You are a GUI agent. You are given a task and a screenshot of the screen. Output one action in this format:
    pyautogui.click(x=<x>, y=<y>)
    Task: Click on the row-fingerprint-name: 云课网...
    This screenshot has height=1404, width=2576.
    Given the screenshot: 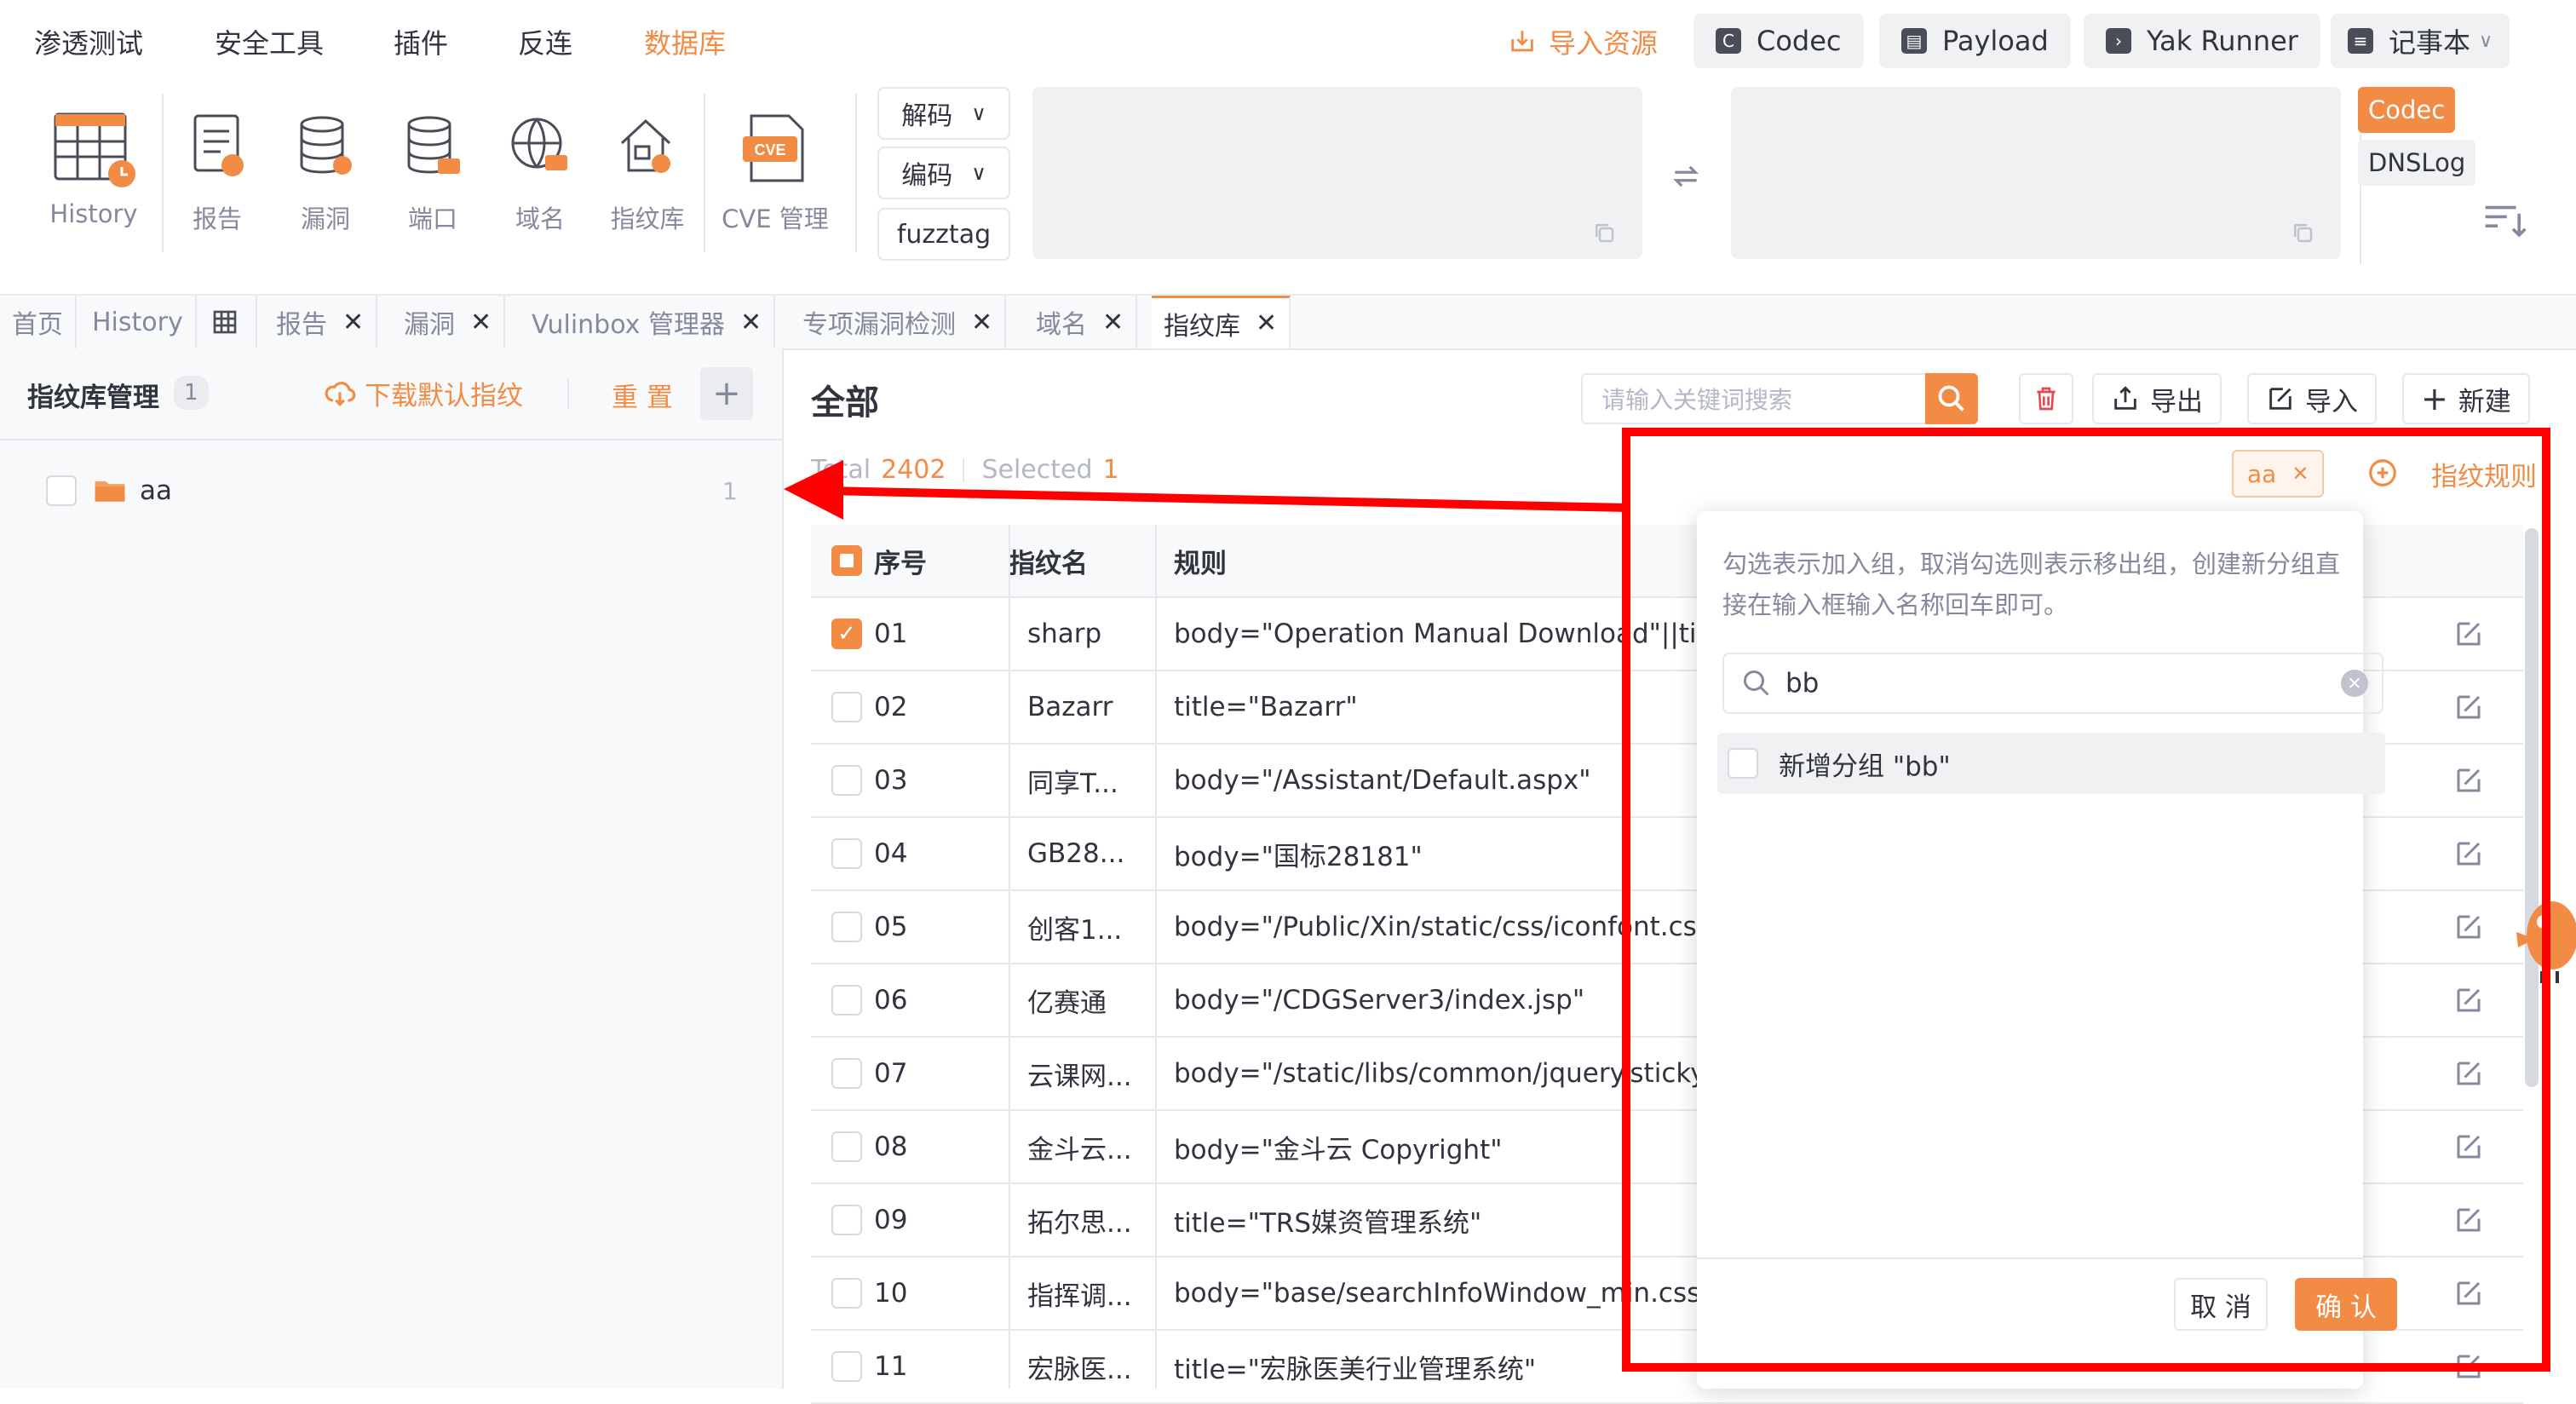 What is the action you would take?
    pyautogui.click(x=1080, y=1076)
    